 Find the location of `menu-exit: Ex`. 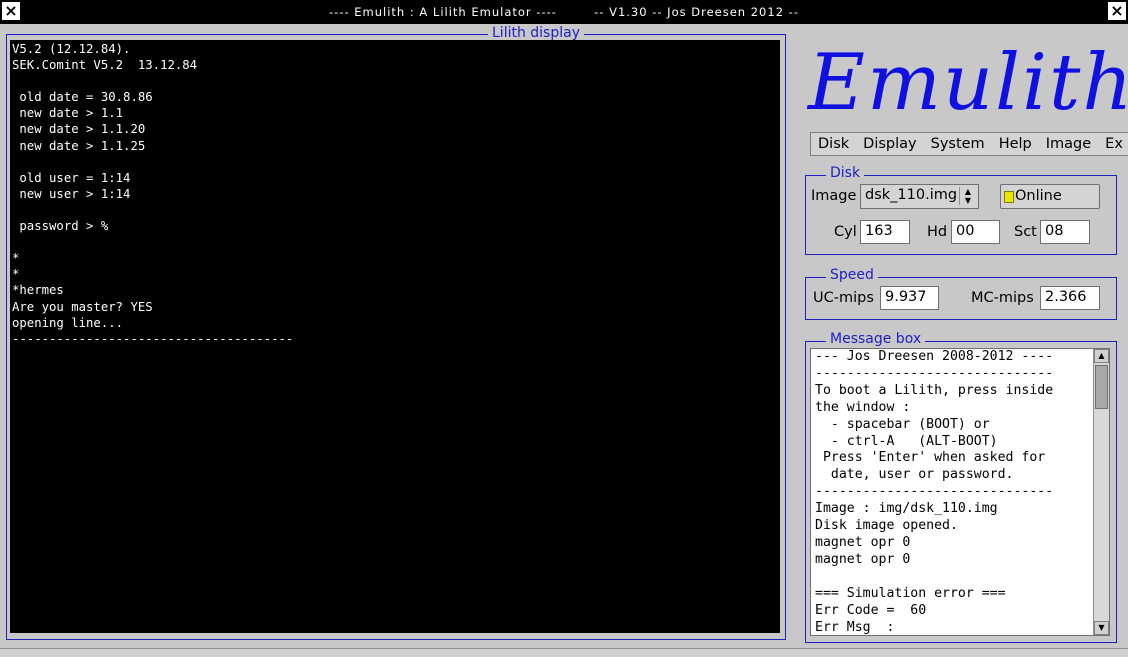

menu-exit: Ex is located at coordinates (1113, 144).